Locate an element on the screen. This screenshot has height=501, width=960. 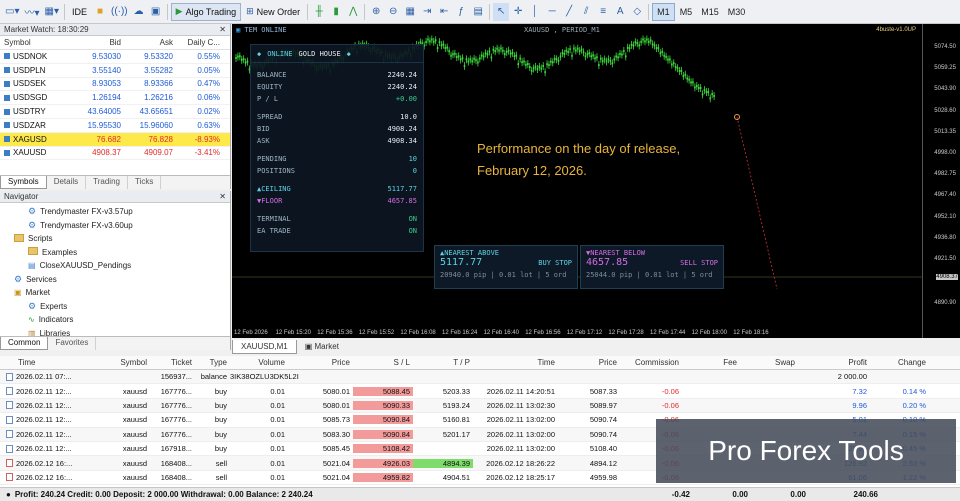
navigator-item: ⚙ Trendymaster FX-v3.60up is located at coordinates (115, 226).